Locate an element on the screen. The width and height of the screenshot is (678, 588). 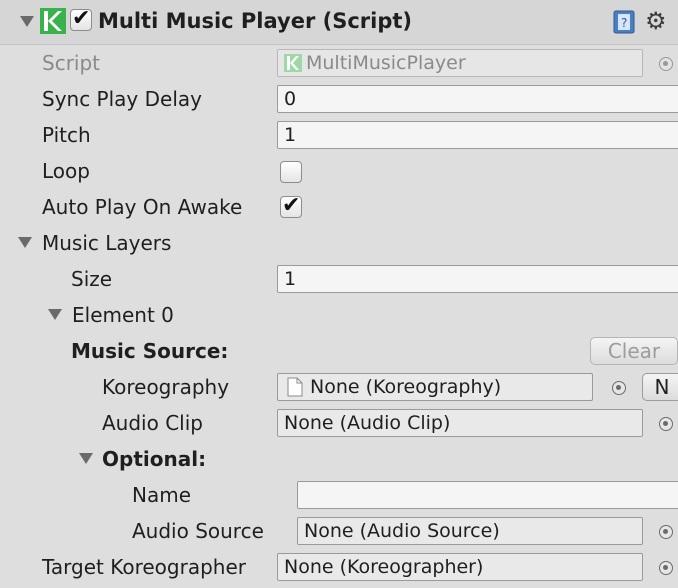
audio-source-label: Audio Source is located at coordinates (198, 531).